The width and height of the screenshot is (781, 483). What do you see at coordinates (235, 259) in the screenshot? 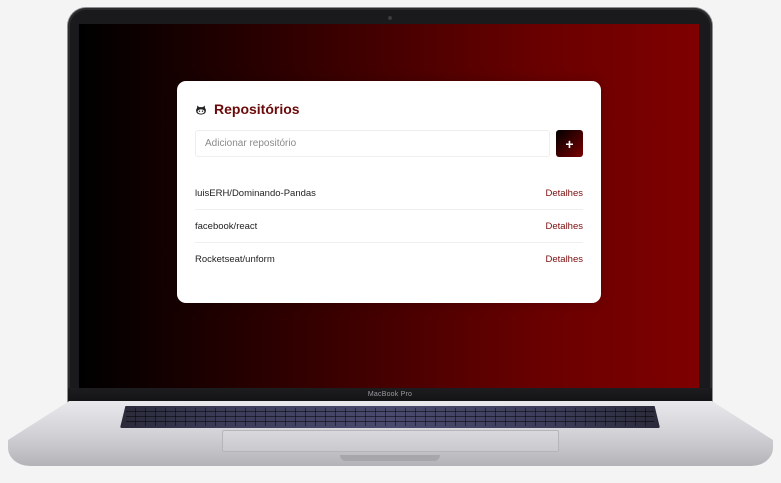
I see `repo-name: Rocketseat/unform` at bounding box center [235, 259].